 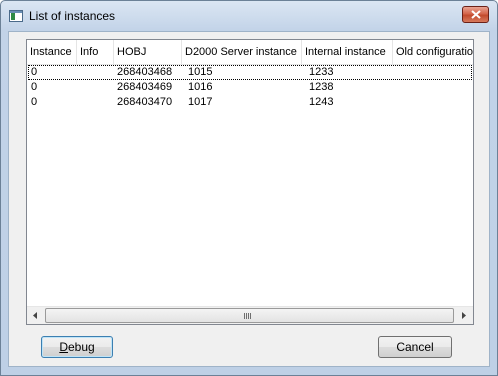 I want to click on column-header-internal-instance: Internal instance, so click(x=347, y=52).